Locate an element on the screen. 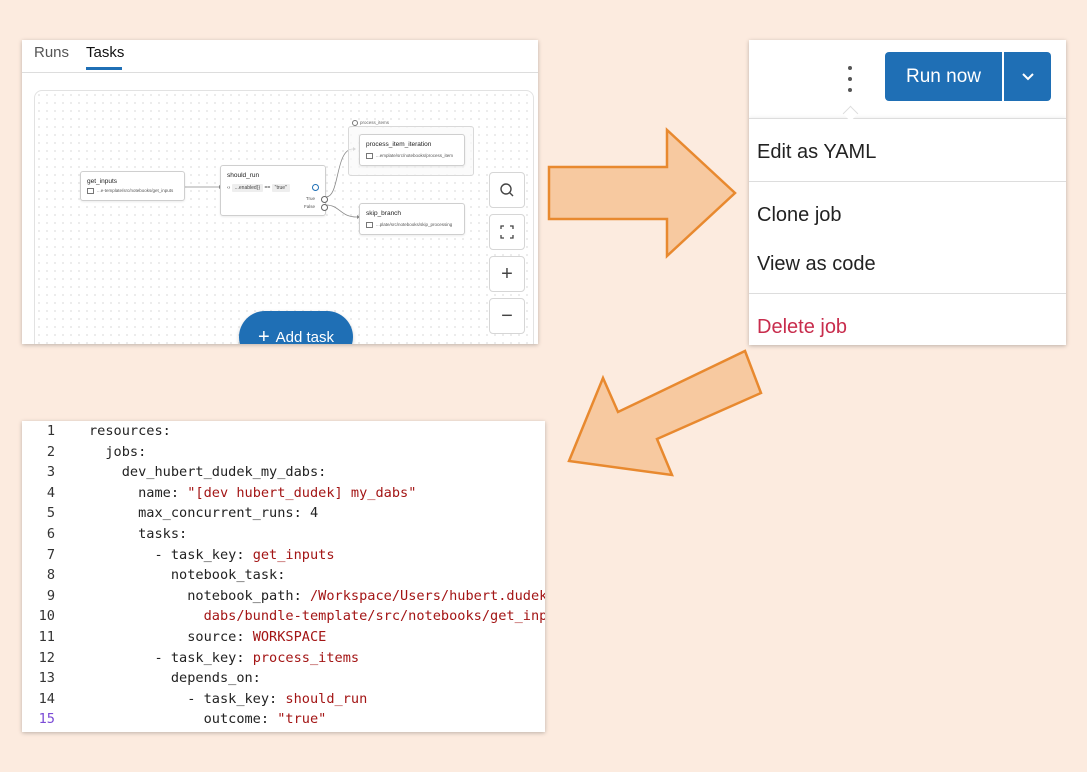  task-path: ...e-template/src/notebooks/get_inputs is located at coordinates (130, 191).